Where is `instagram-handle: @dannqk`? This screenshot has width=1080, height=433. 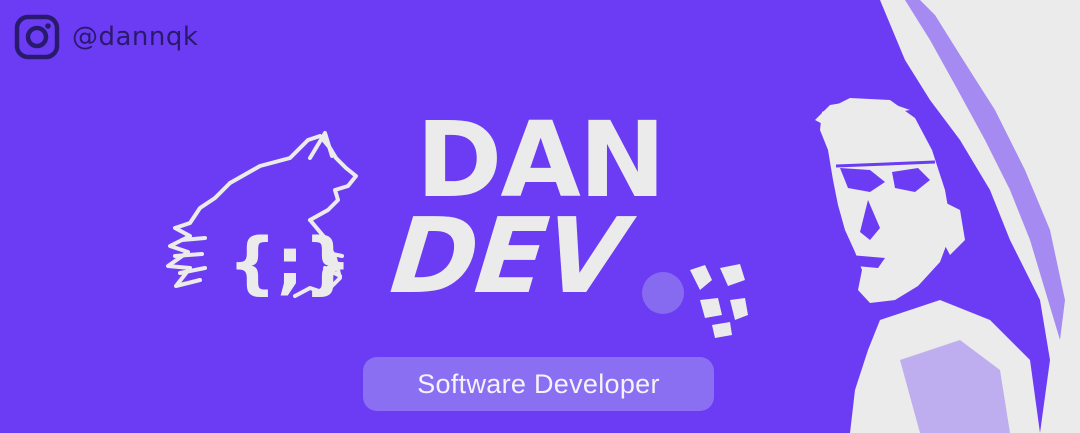 instagram-handle: @dannqk is located at coordinates (135, 37).